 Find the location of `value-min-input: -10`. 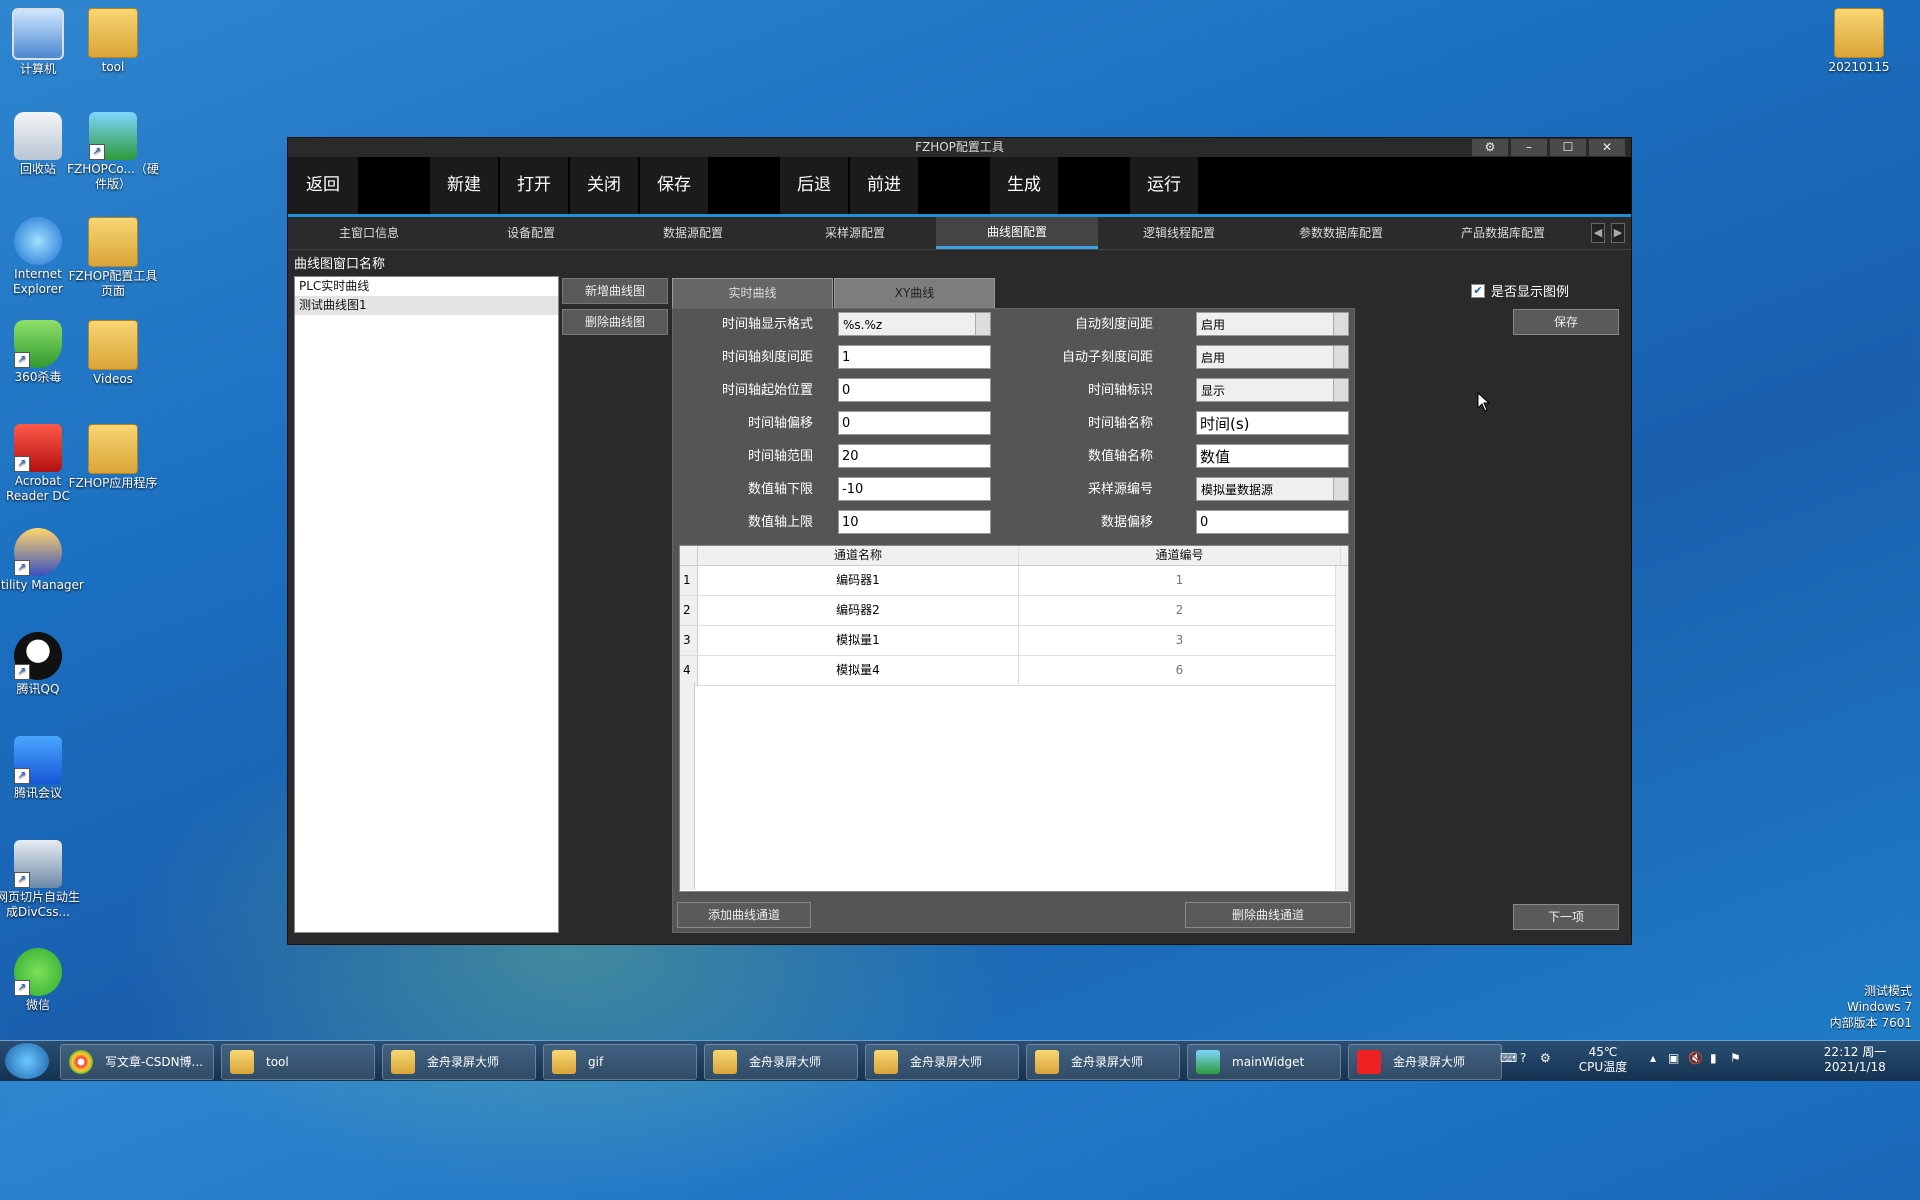

value-min-input: -10 is located at coordinates (914, 489).